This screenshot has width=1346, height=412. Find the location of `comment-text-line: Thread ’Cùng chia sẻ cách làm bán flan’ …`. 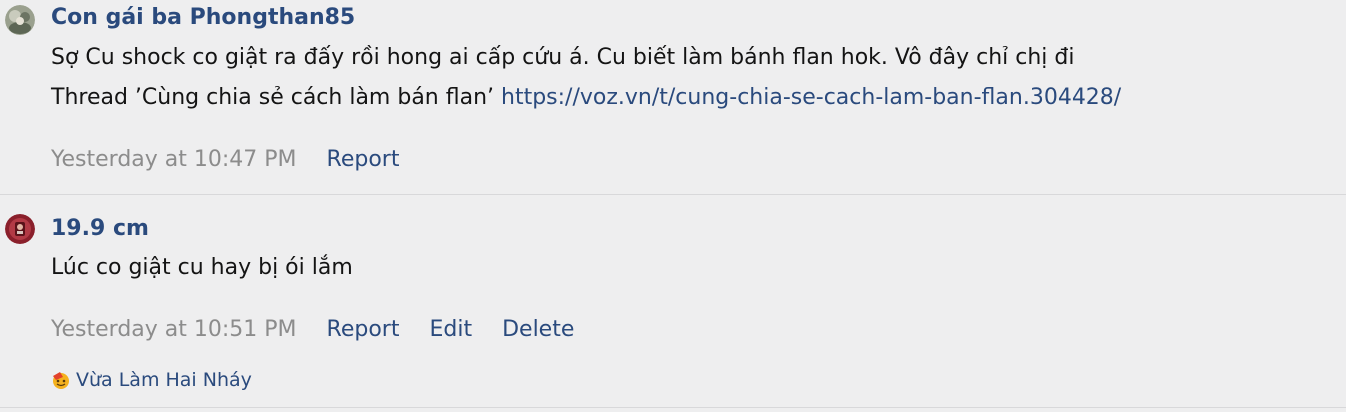

comment-text-line: Thread ’Cùng chia sẻ cách làm bán flan’ … is located at coordinates (586, 98).